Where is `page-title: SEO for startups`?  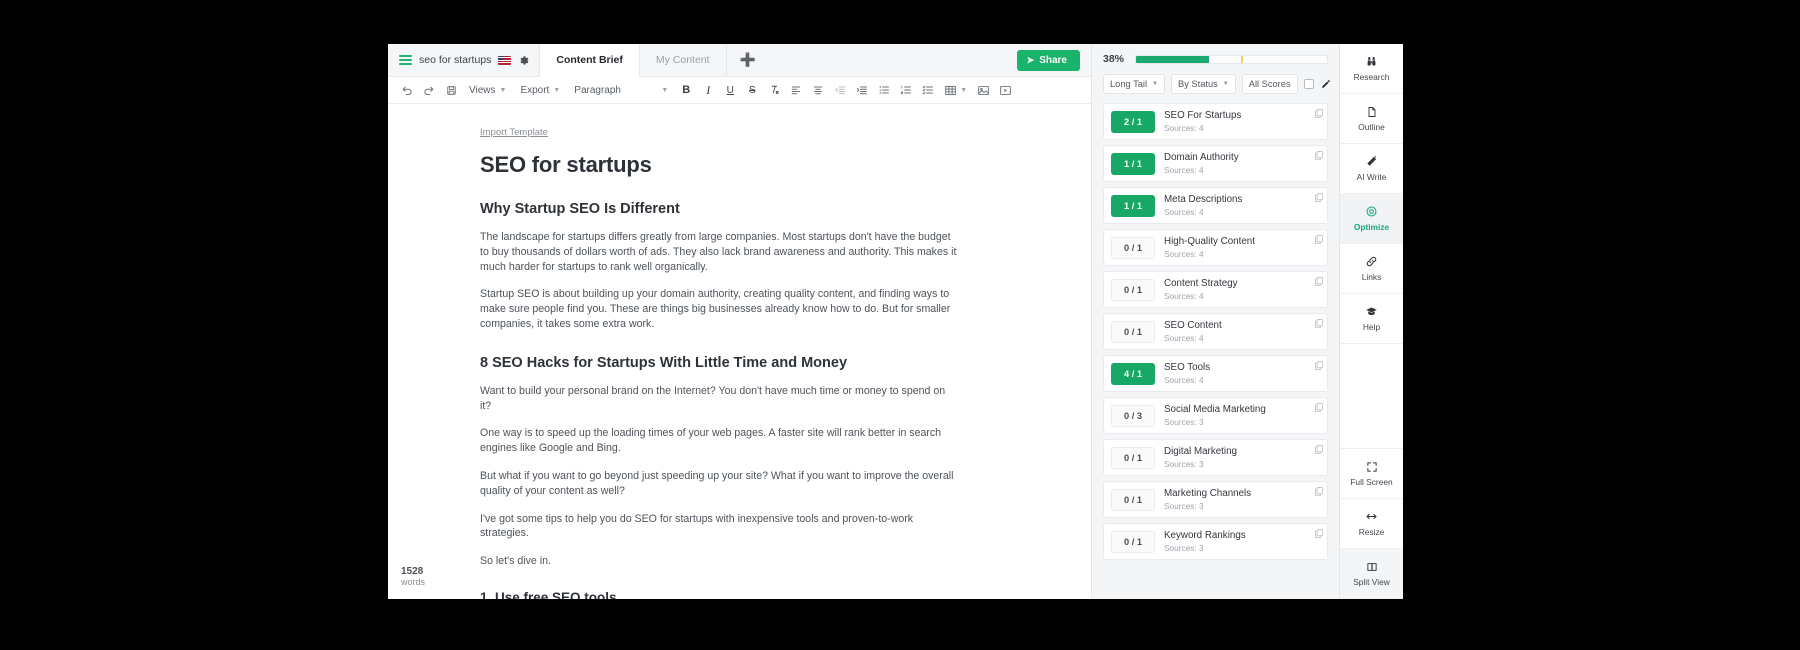
page-title: SEO for startups is located at coordinates (566, 164).